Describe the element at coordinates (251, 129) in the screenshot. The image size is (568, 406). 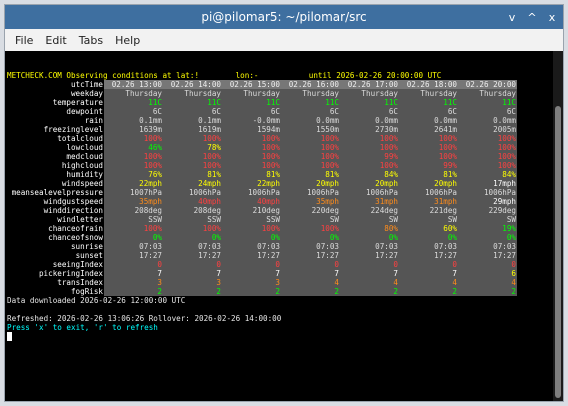
I see `forecast-cell: 1594m` at that location.